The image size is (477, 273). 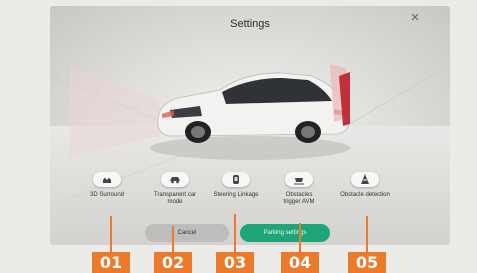 What do you see at coordinates (299, 198) in the screenshot?
I see `option-label: Obstacles trigger AVM` at bounding box center [299, 198].